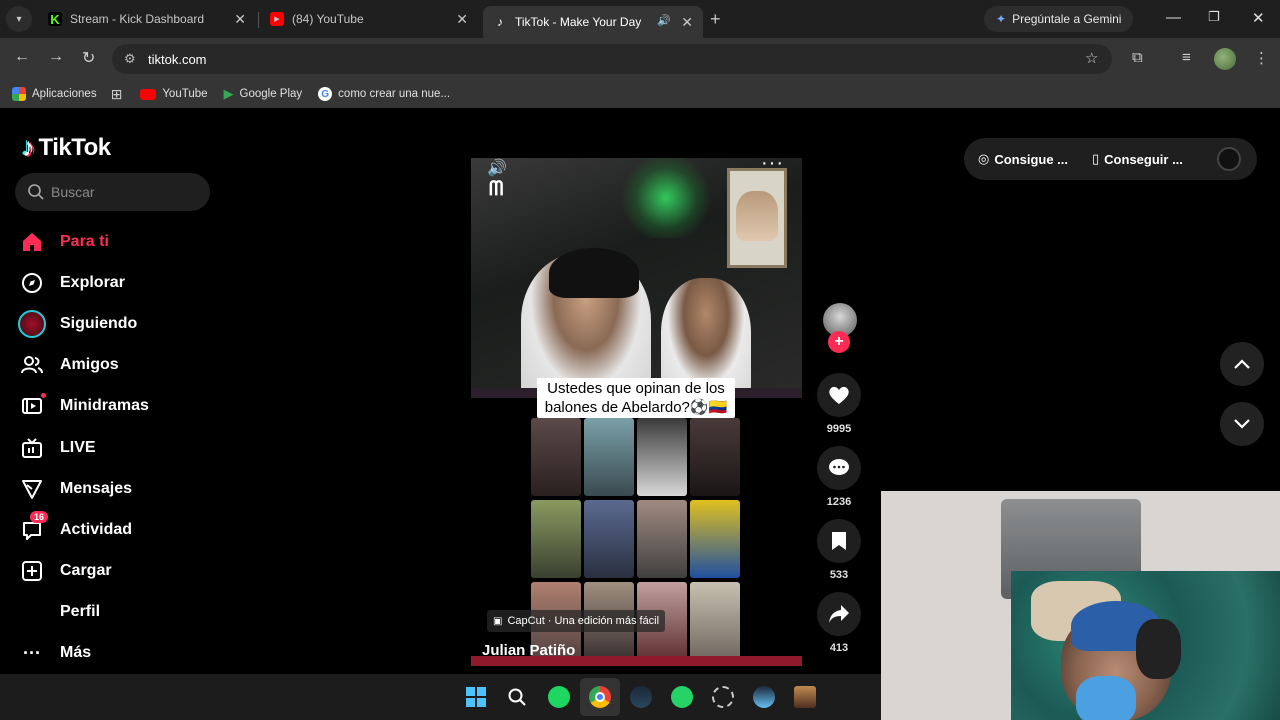 This screenshot has height=720, width=1280. I want to click on save-button: 533, so click(839, 550).